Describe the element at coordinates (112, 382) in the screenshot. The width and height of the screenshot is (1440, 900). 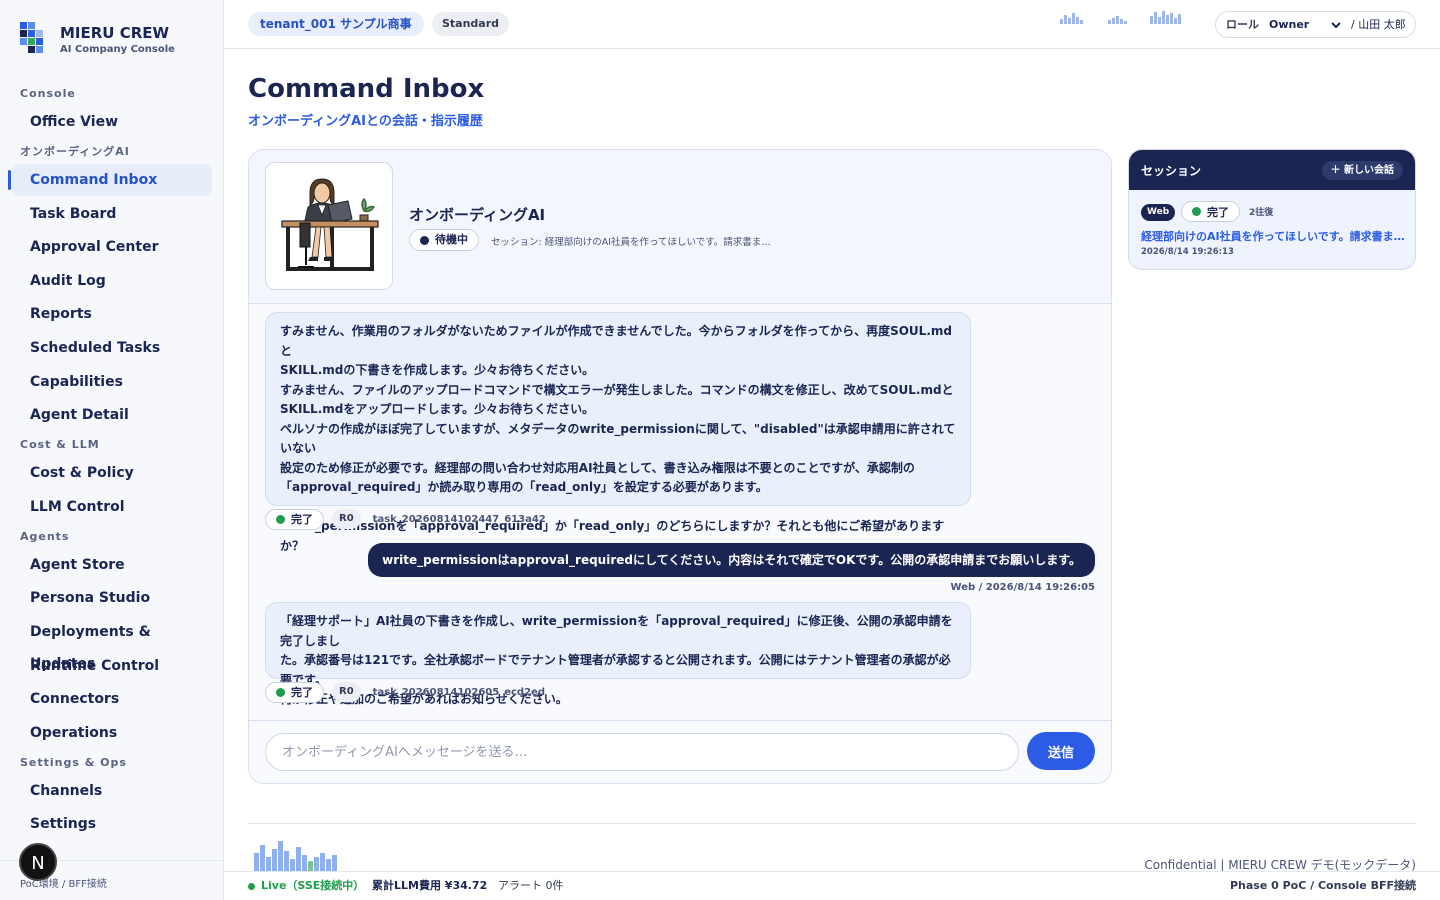
I see `sidebar-item-capabilities: Capabilities` at that location.